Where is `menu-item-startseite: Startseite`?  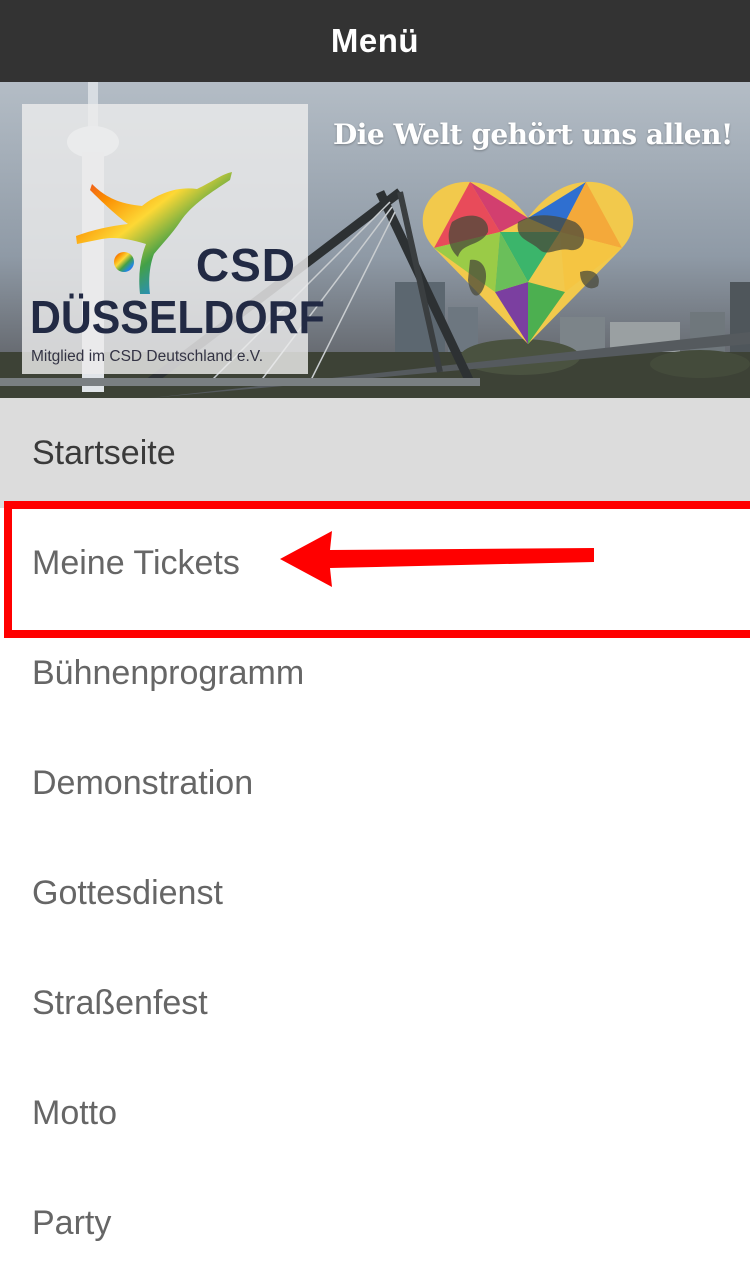 menu-item-startseite: Startseite is located at coordinates (375, 453).